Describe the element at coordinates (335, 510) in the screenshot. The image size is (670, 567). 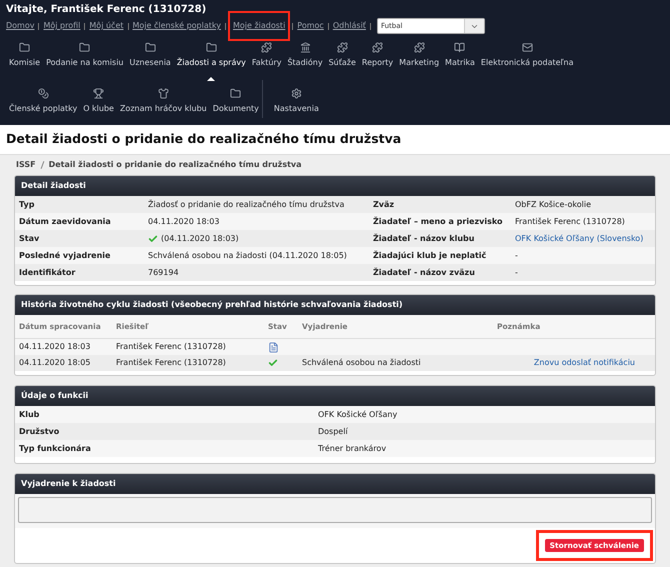
I see `statement-field` at that location.